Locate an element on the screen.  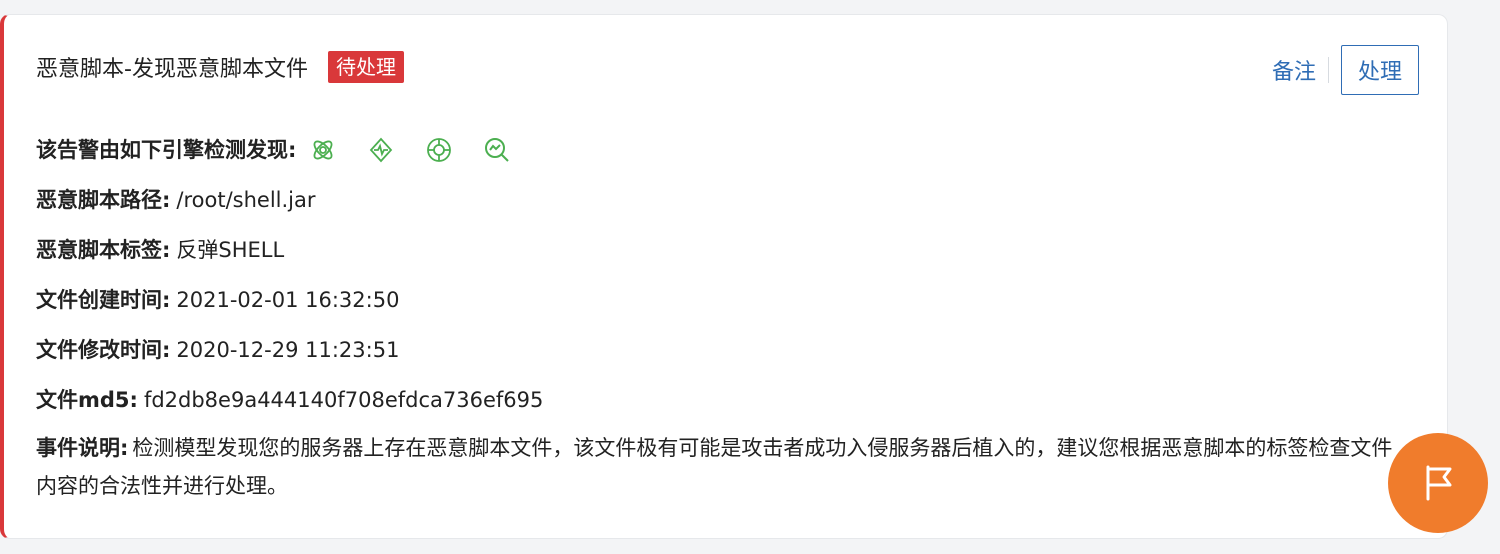
alert-title: 恶意脚本-发现恶意脚本文件 is located at coordinates (172, 69).